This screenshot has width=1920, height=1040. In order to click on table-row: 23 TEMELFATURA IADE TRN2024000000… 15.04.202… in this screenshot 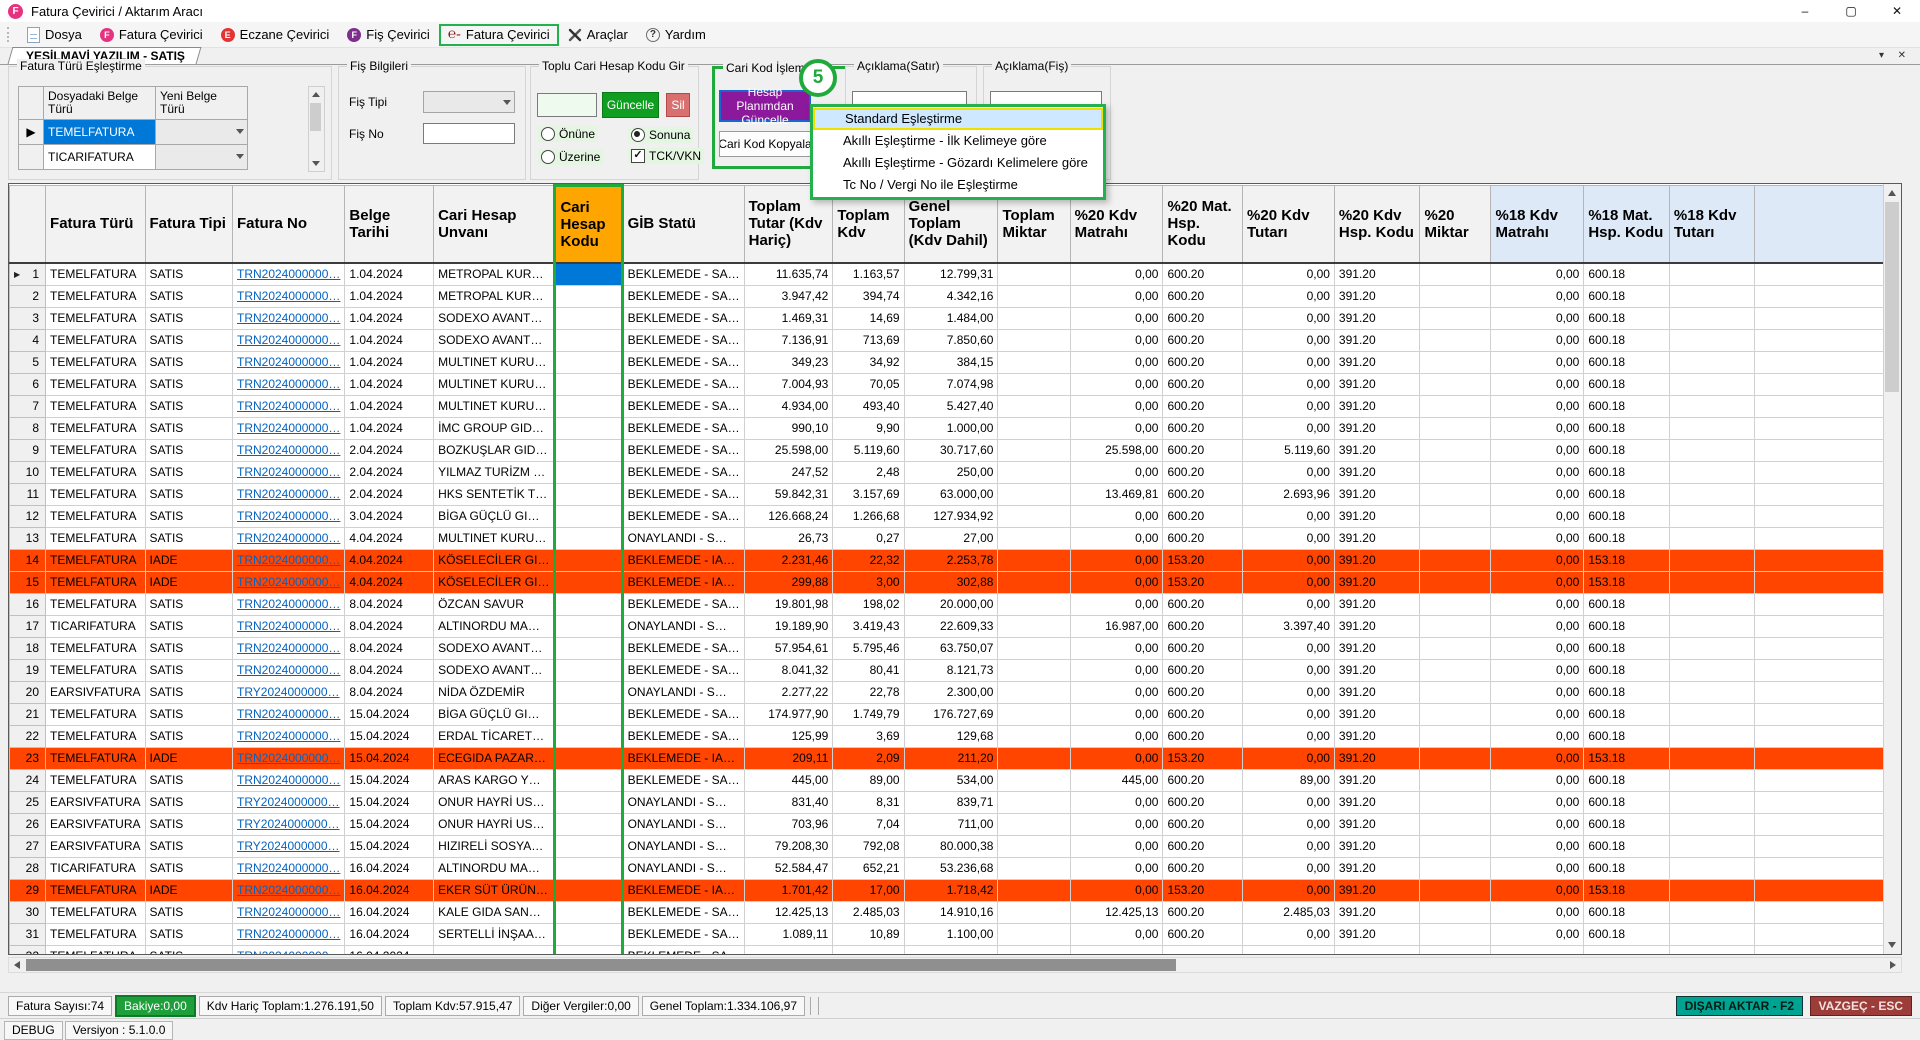, I will do `click(955, 758)`.